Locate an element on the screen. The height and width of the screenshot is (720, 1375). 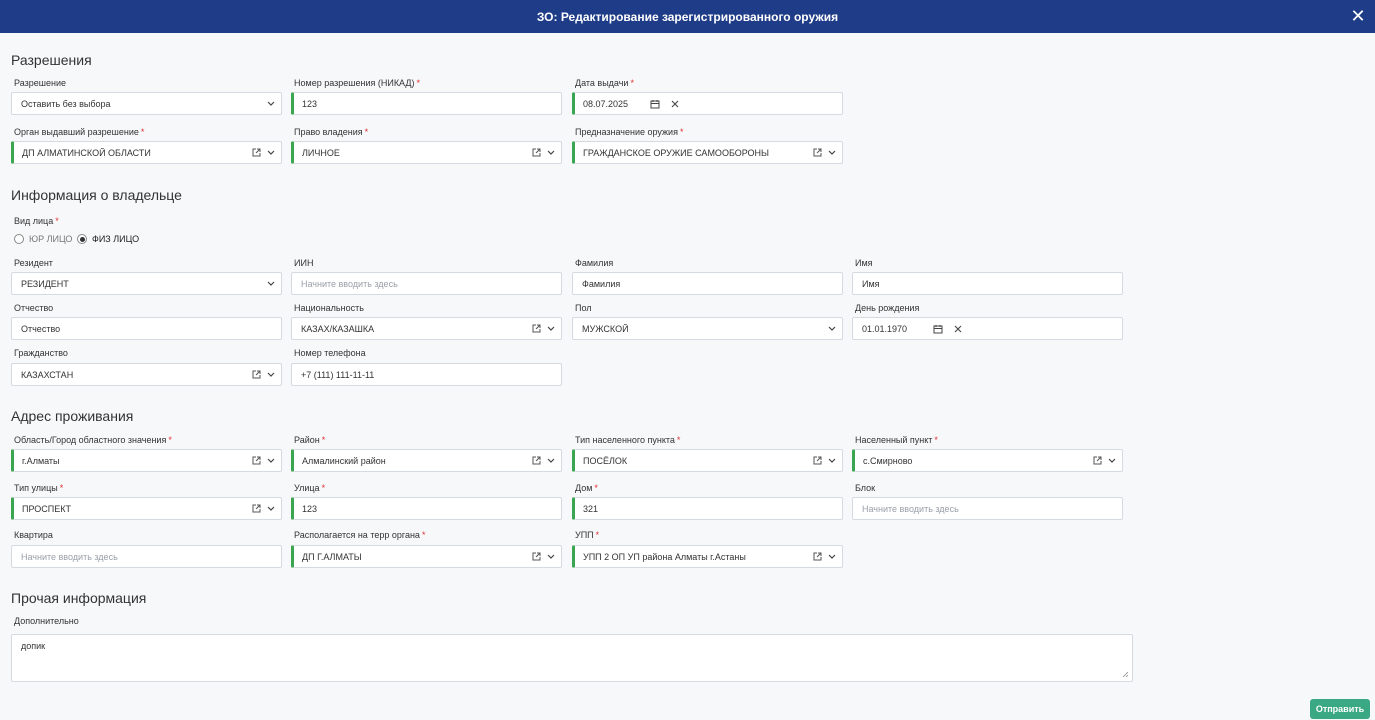
issuing-body-select: ДП АЛМАТИНСКОЙ ОБЛАСТИ is located at coordinates (146, 152).